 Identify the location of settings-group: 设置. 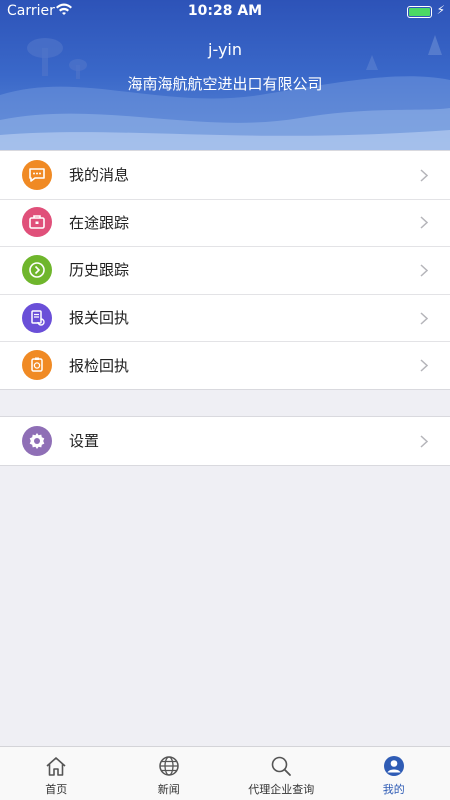
(225, 441).